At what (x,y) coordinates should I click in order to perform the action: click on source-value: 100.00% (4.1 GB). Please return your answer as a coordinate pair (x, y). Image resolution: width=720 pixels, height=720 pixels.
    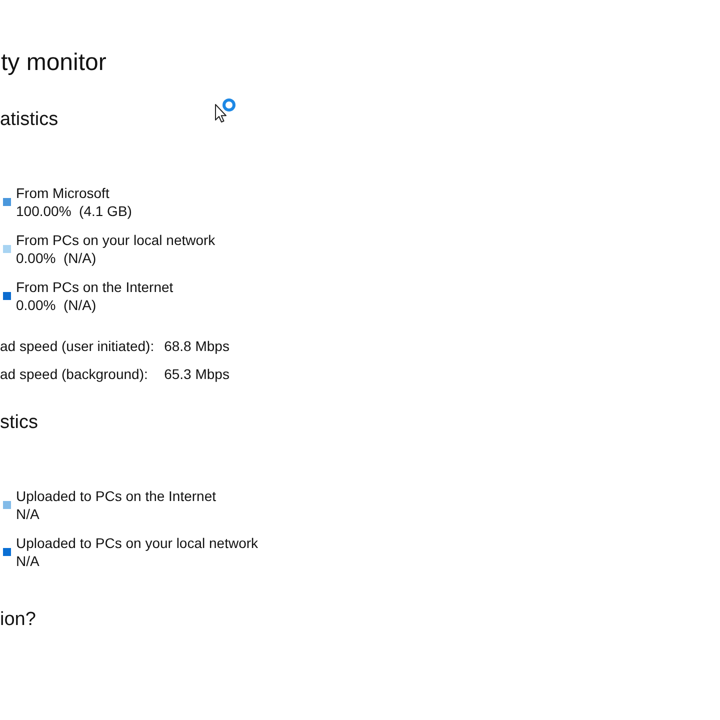
    Looking at the image, I should click on (74, 211).